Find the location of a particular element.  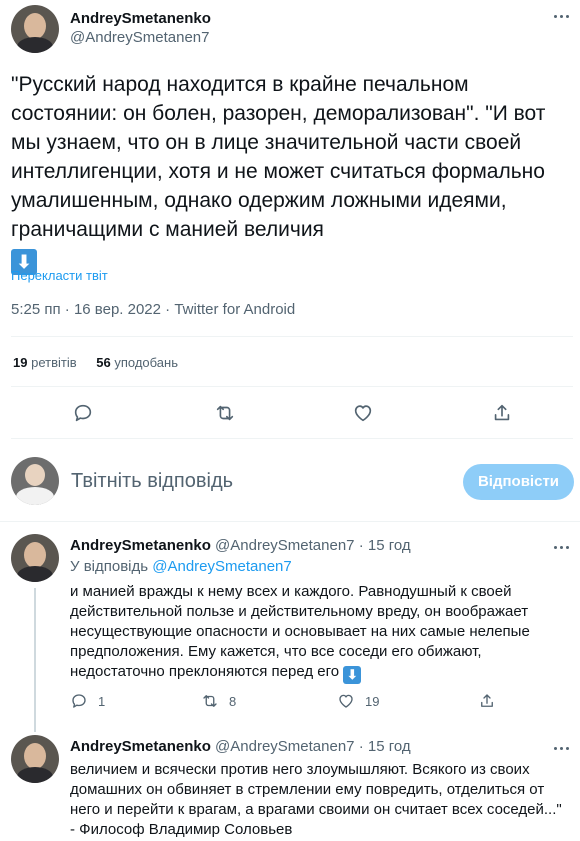

like-button is located at coordinates (363, 415).